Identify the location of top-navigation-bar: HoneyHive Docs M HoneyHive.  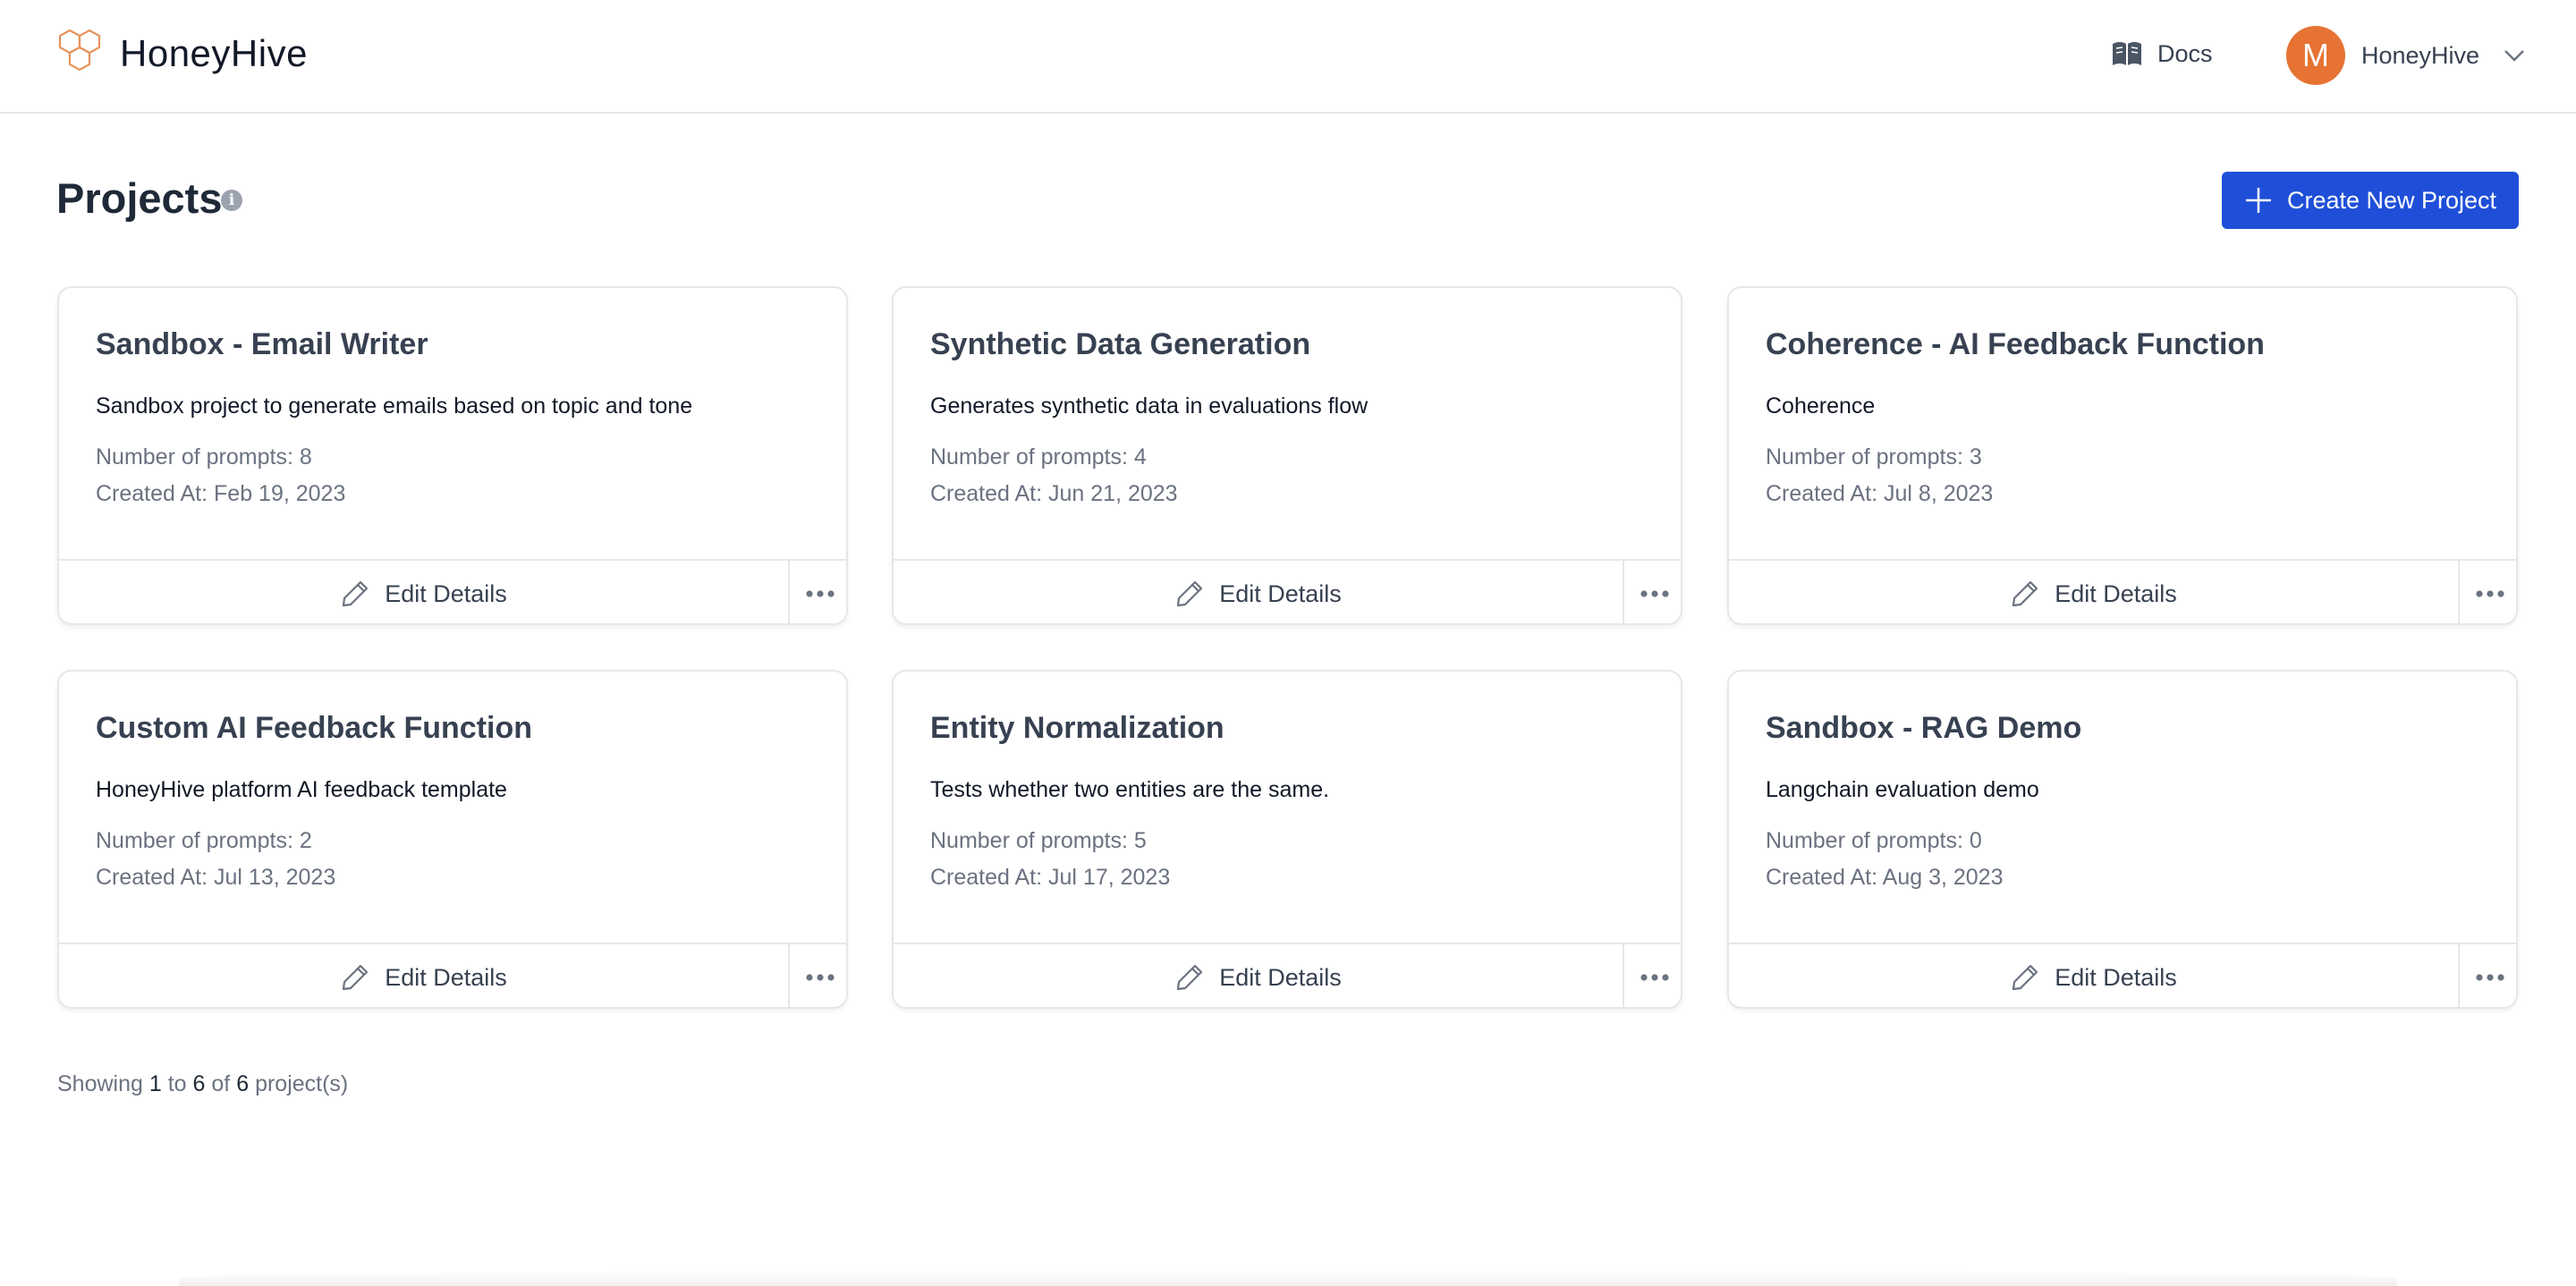
(1288, 57).